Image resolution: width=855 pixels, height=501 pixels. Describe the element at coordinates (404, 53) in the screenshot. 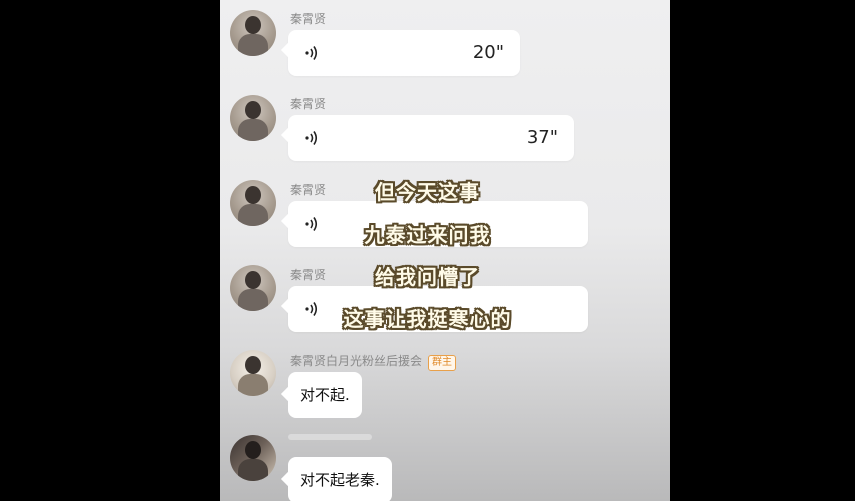

I see `voice-message-bubble: 20"` at that location.